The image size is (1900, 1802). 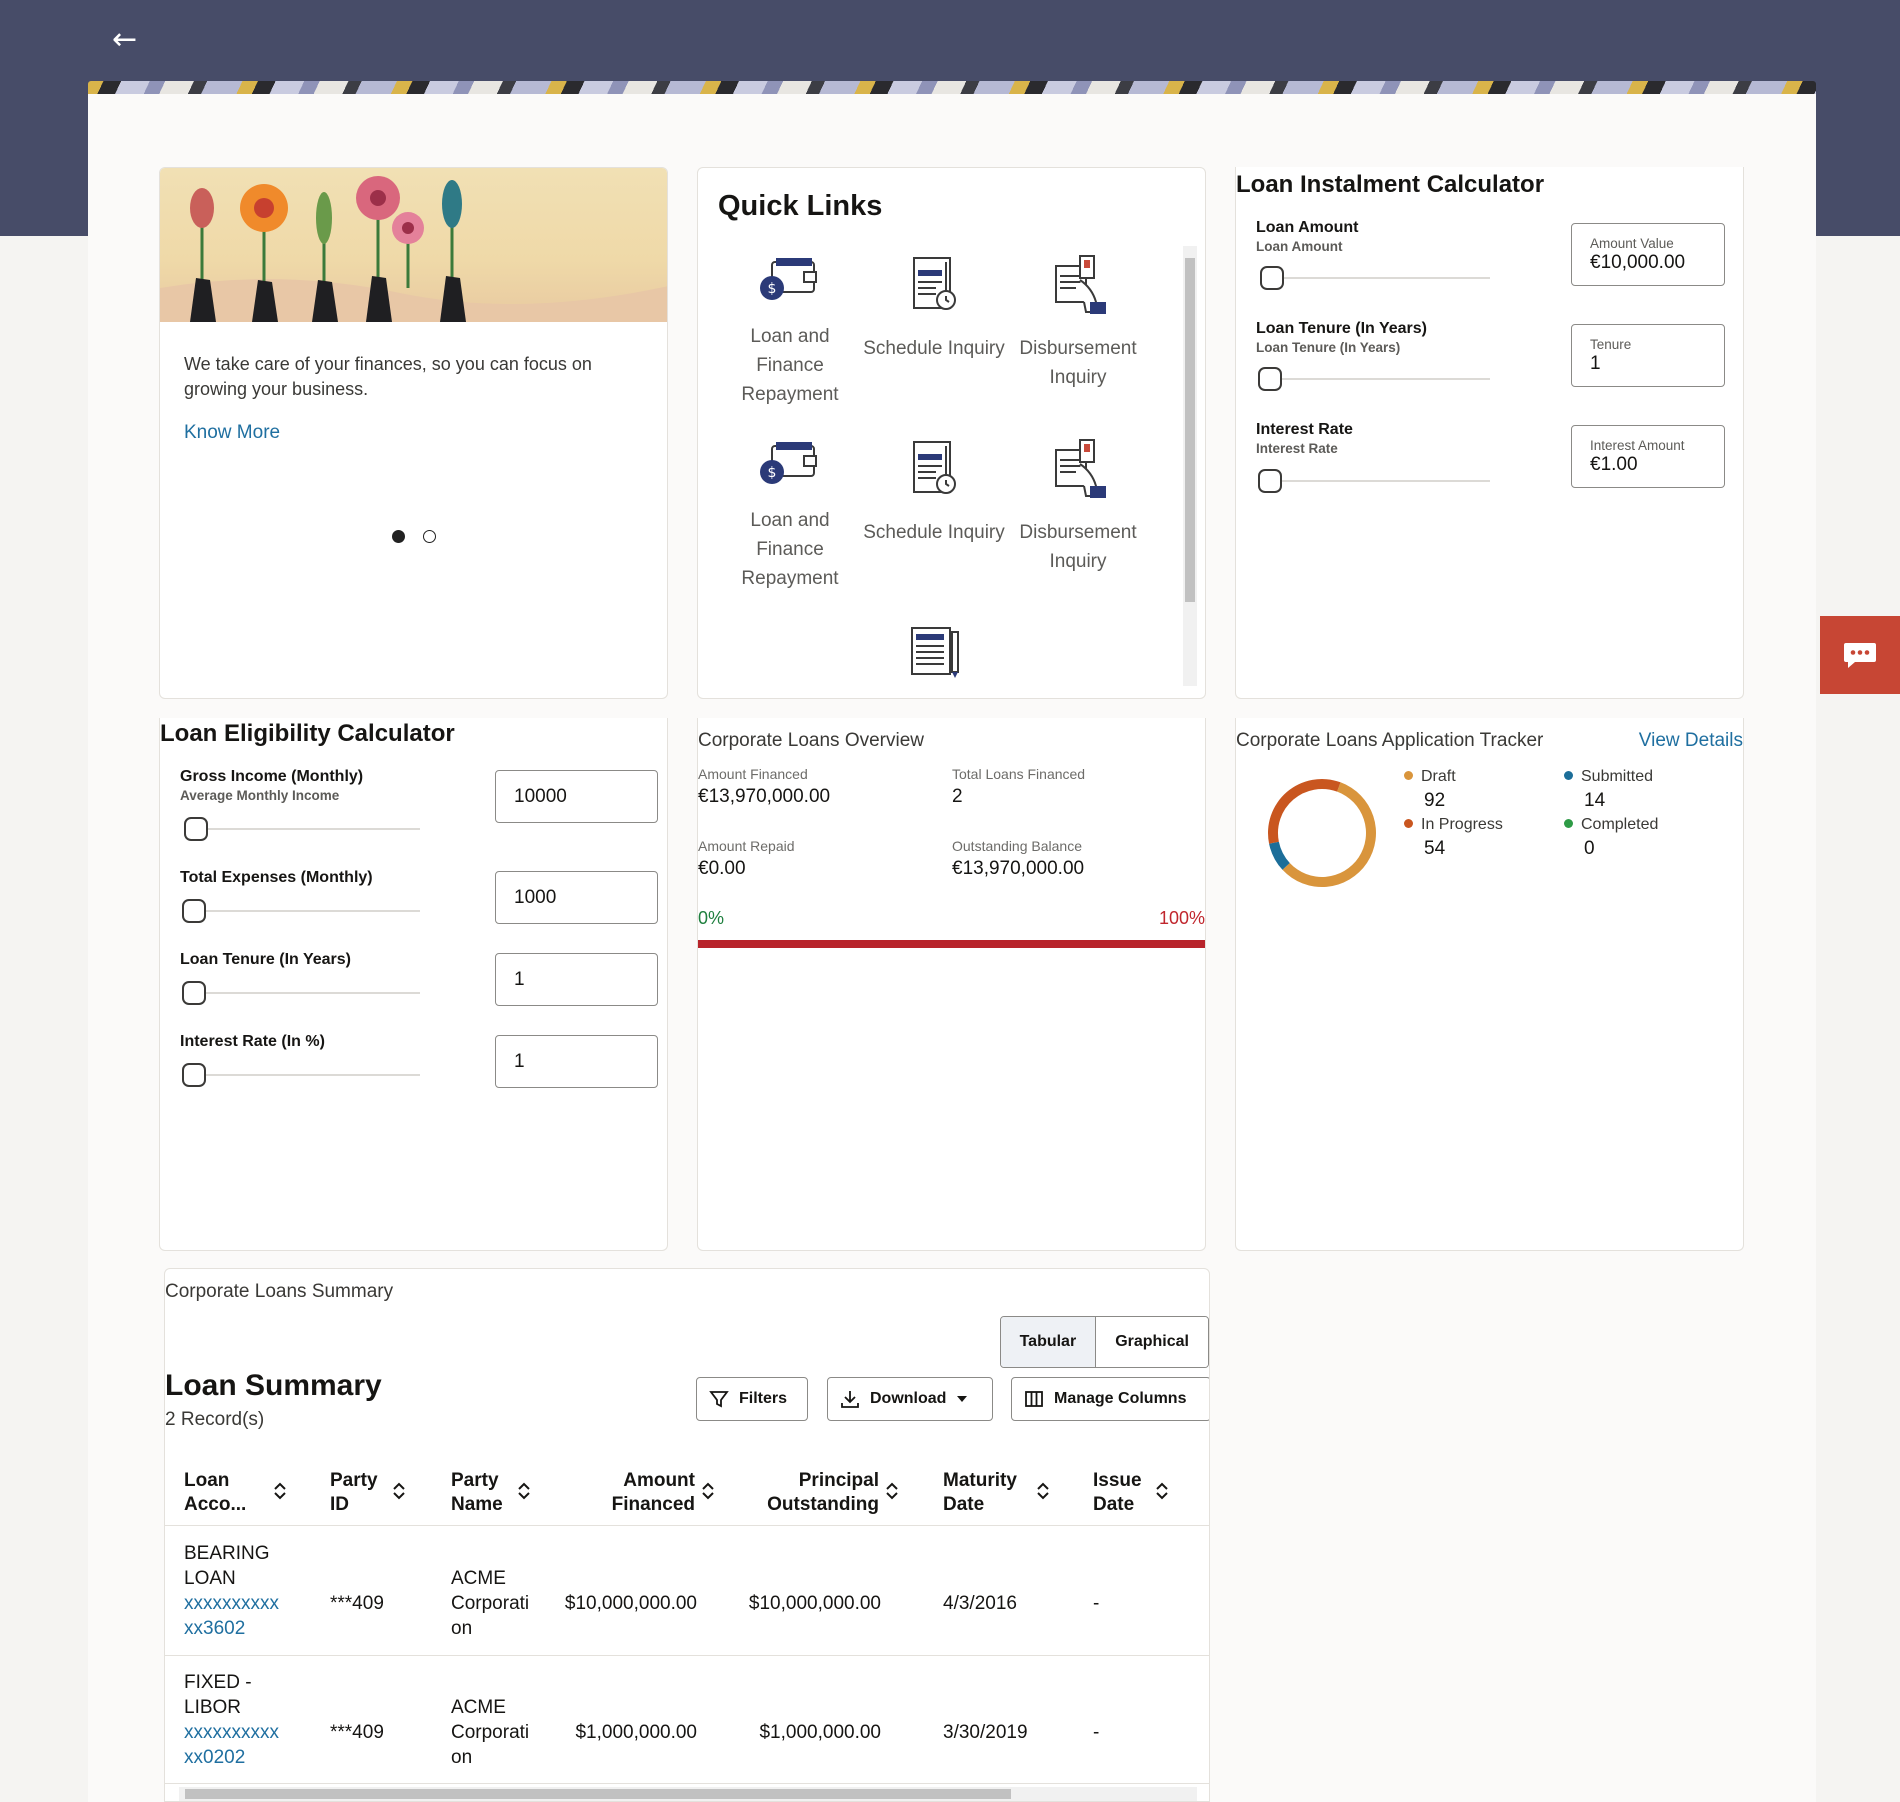 What do you see at coordinates (477, 1493) in the screenshot?
I see `col-header-party-name: Party Name` at bounding box center [477, 1493].